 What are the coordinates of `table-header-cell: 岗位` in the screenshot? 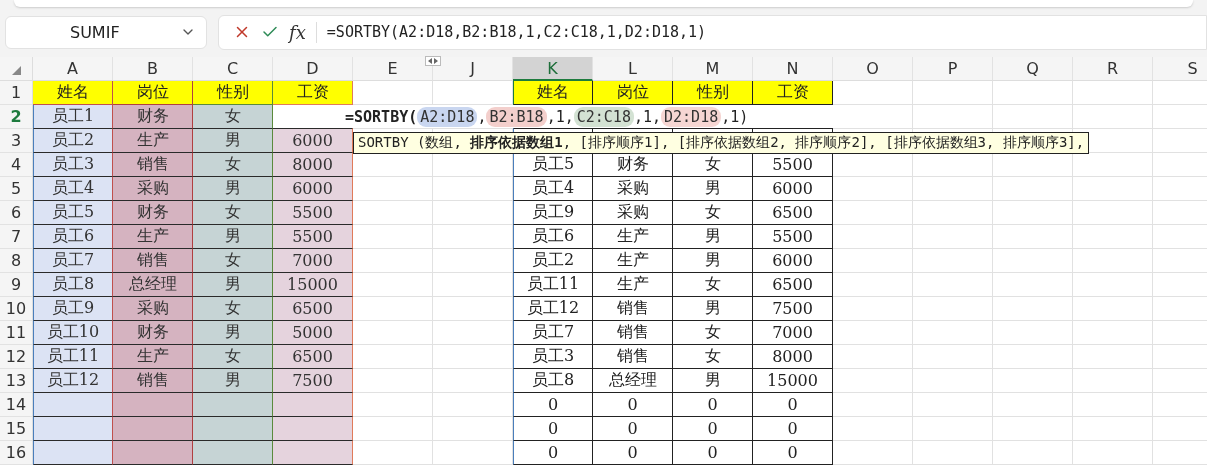 It's located at (633, 93).